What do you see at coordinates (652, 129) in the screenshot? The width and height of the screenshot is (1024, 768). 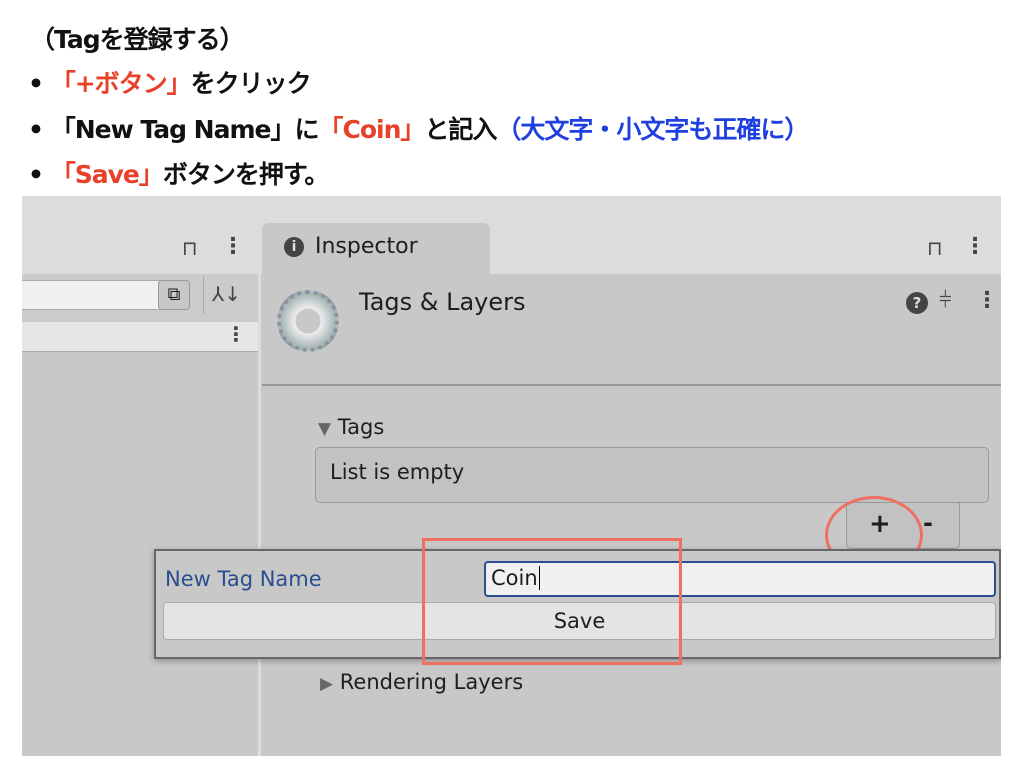 I see `note: （大文字・小文字も正確に）` at bounding box center [652, 129].